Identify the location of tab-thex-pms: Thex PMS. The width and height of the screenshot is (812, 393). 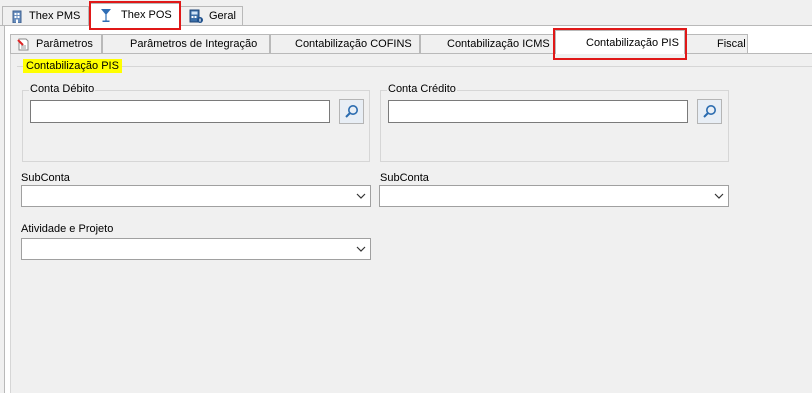
(45, 15).